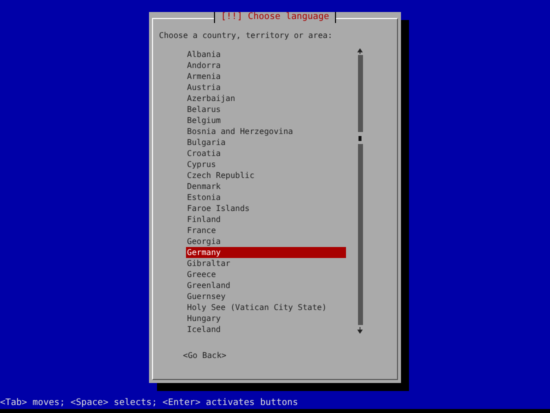 This screenshot has height=413, width=550. I want to click on country-item: Holy See (Vatican City State), so click(266, 307).